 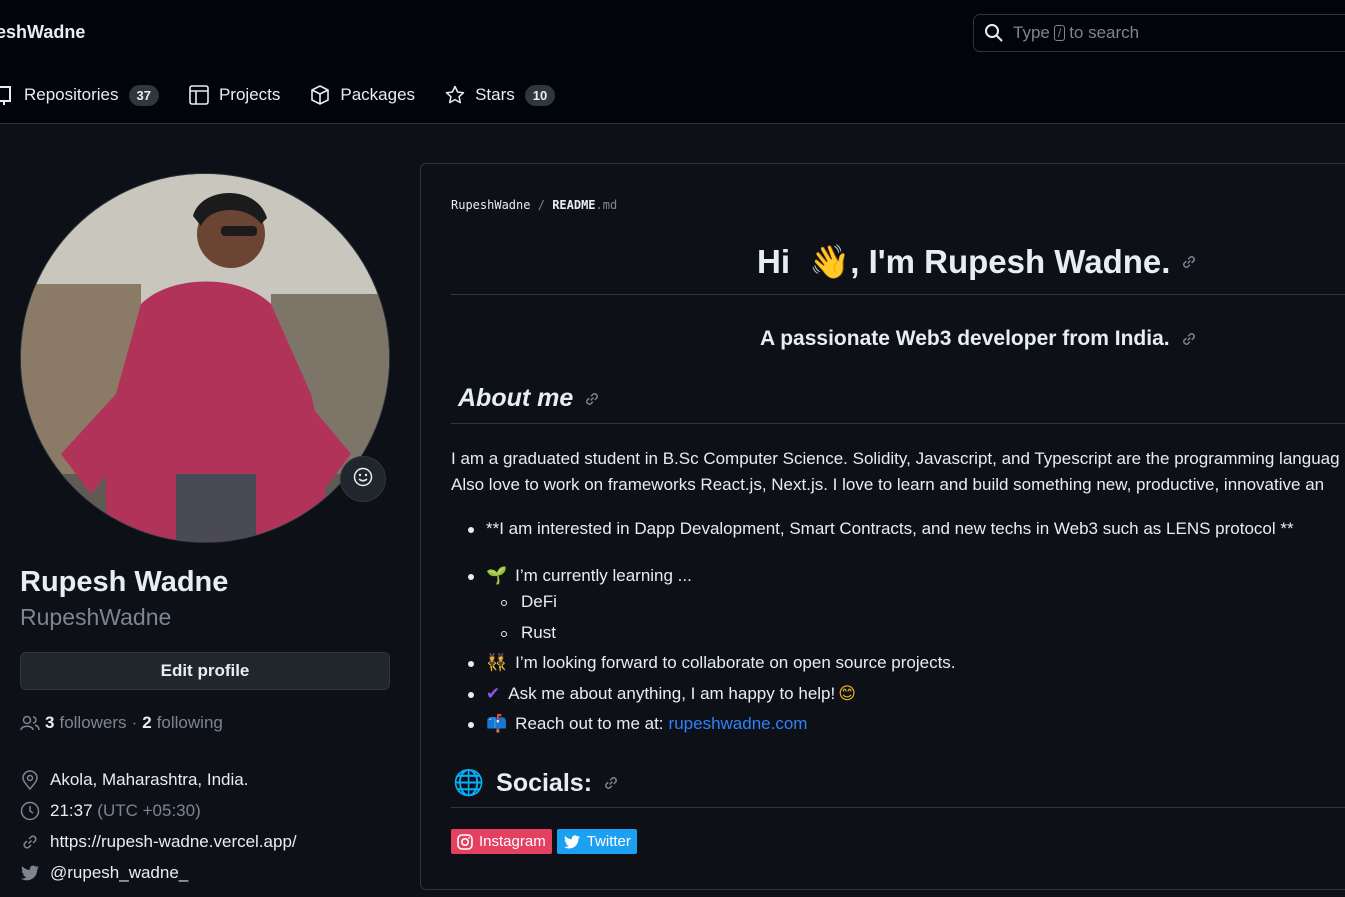 I want to click on vcard-twitter: @rupesh_wadne_, so click(x=158, y=872).